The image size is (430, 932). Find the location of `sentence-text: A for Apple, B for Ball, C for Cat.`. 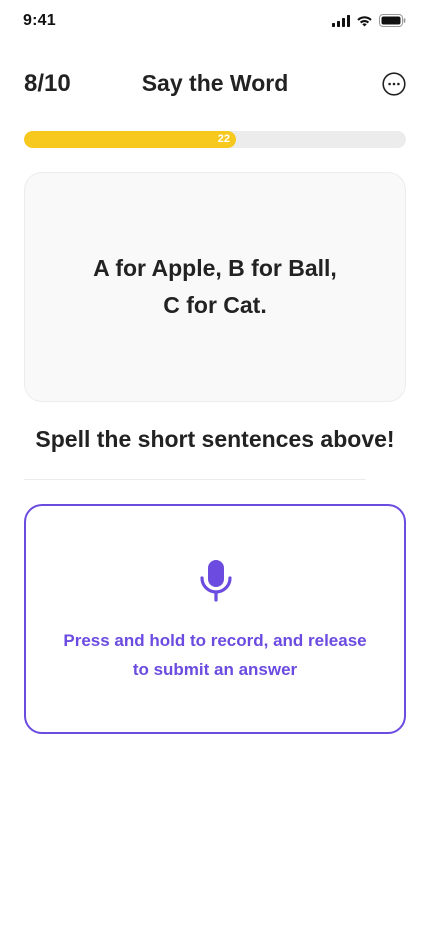

sentence-text: A for Apple, B for Ball, C for Cat. is located at coordinates (215, 287).